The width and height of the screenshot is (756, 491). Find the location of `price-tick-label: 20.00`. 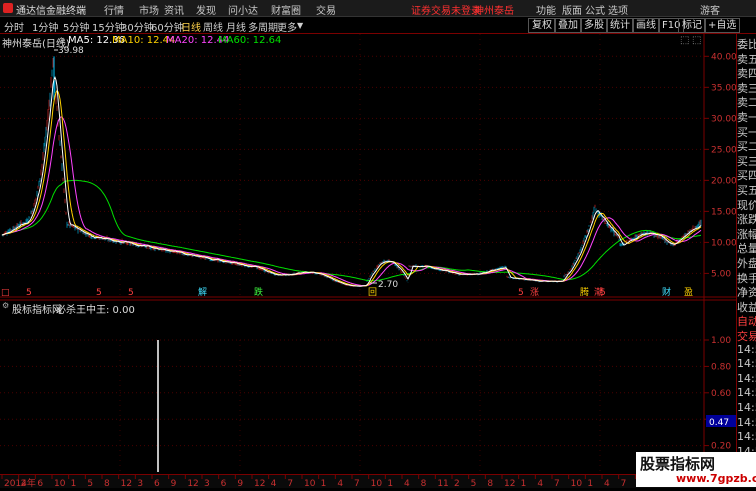

price-tick-label: 20.00 is located at coordinates (723, 181).